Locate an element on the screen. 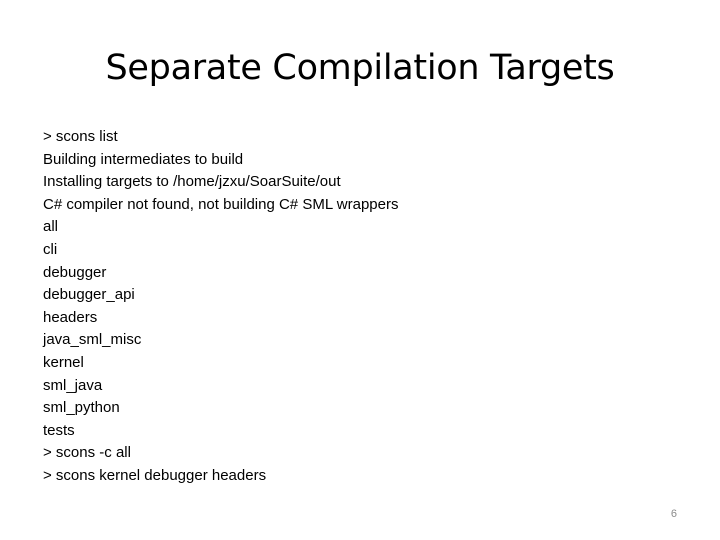 The image size is (720, 540). target-item: java_sml_misc is located at coordinates (92, 340).